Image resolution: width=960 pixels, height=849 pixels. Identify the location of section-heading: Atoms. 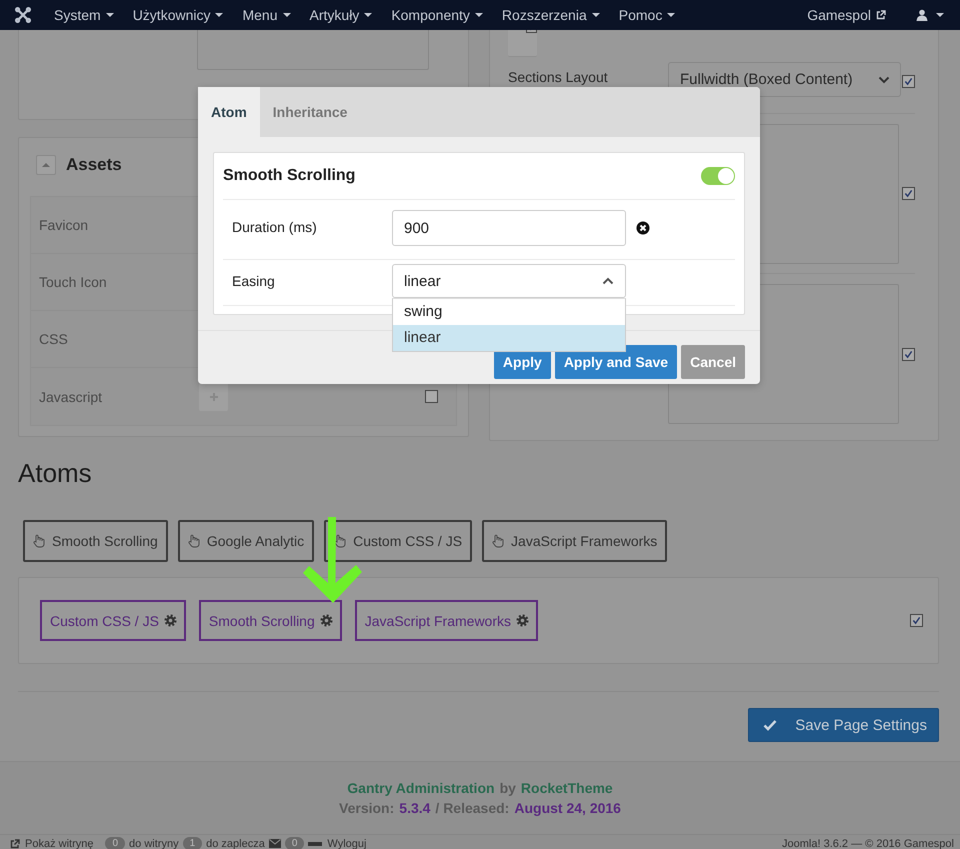
(55, 473).